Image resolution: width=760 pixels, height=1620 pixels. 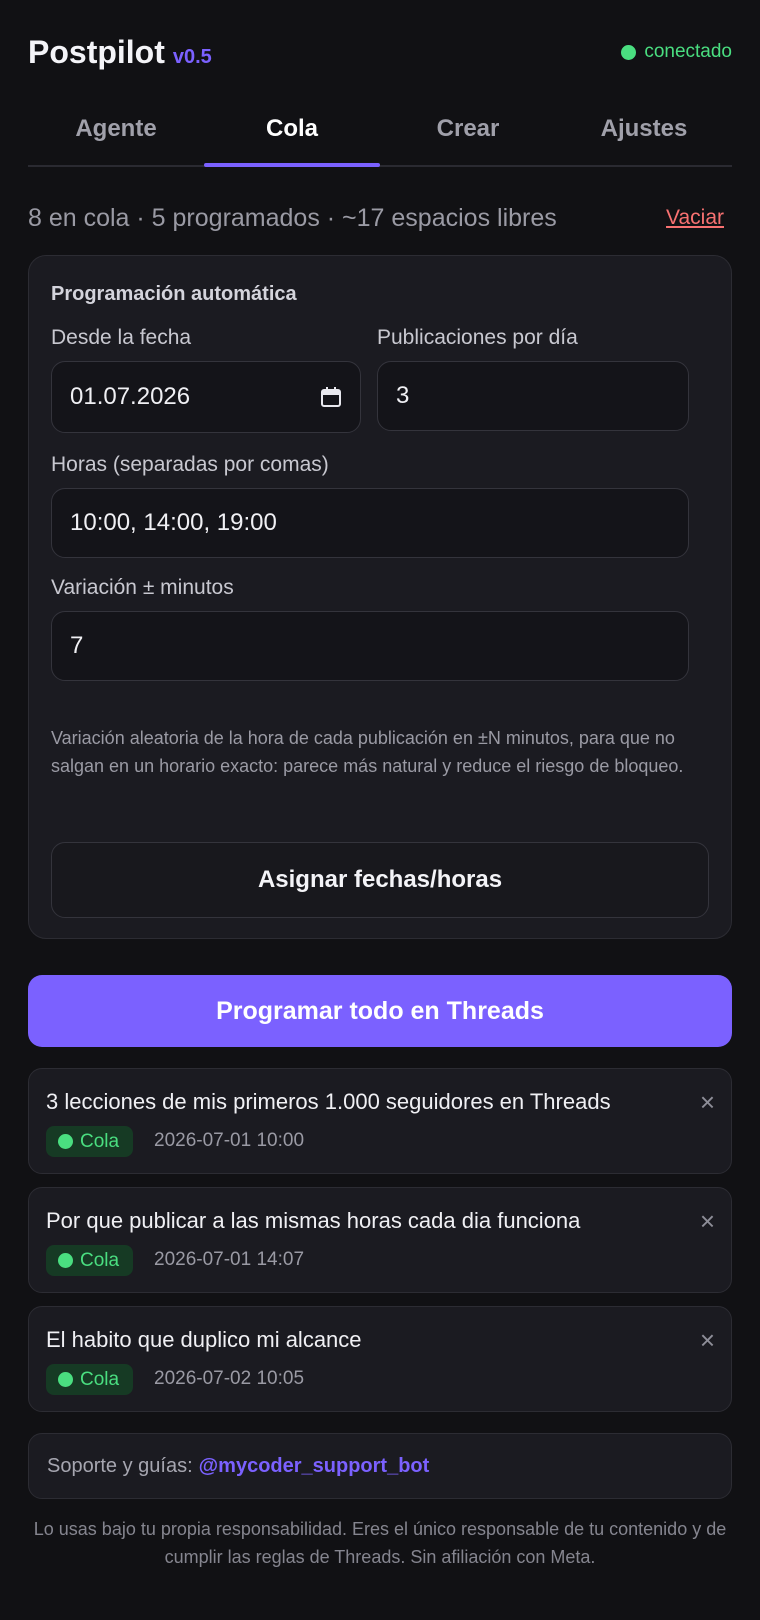 I want to click on queue-item-title: El habito que duplico mi alcance, so click(x=204, y=1339).